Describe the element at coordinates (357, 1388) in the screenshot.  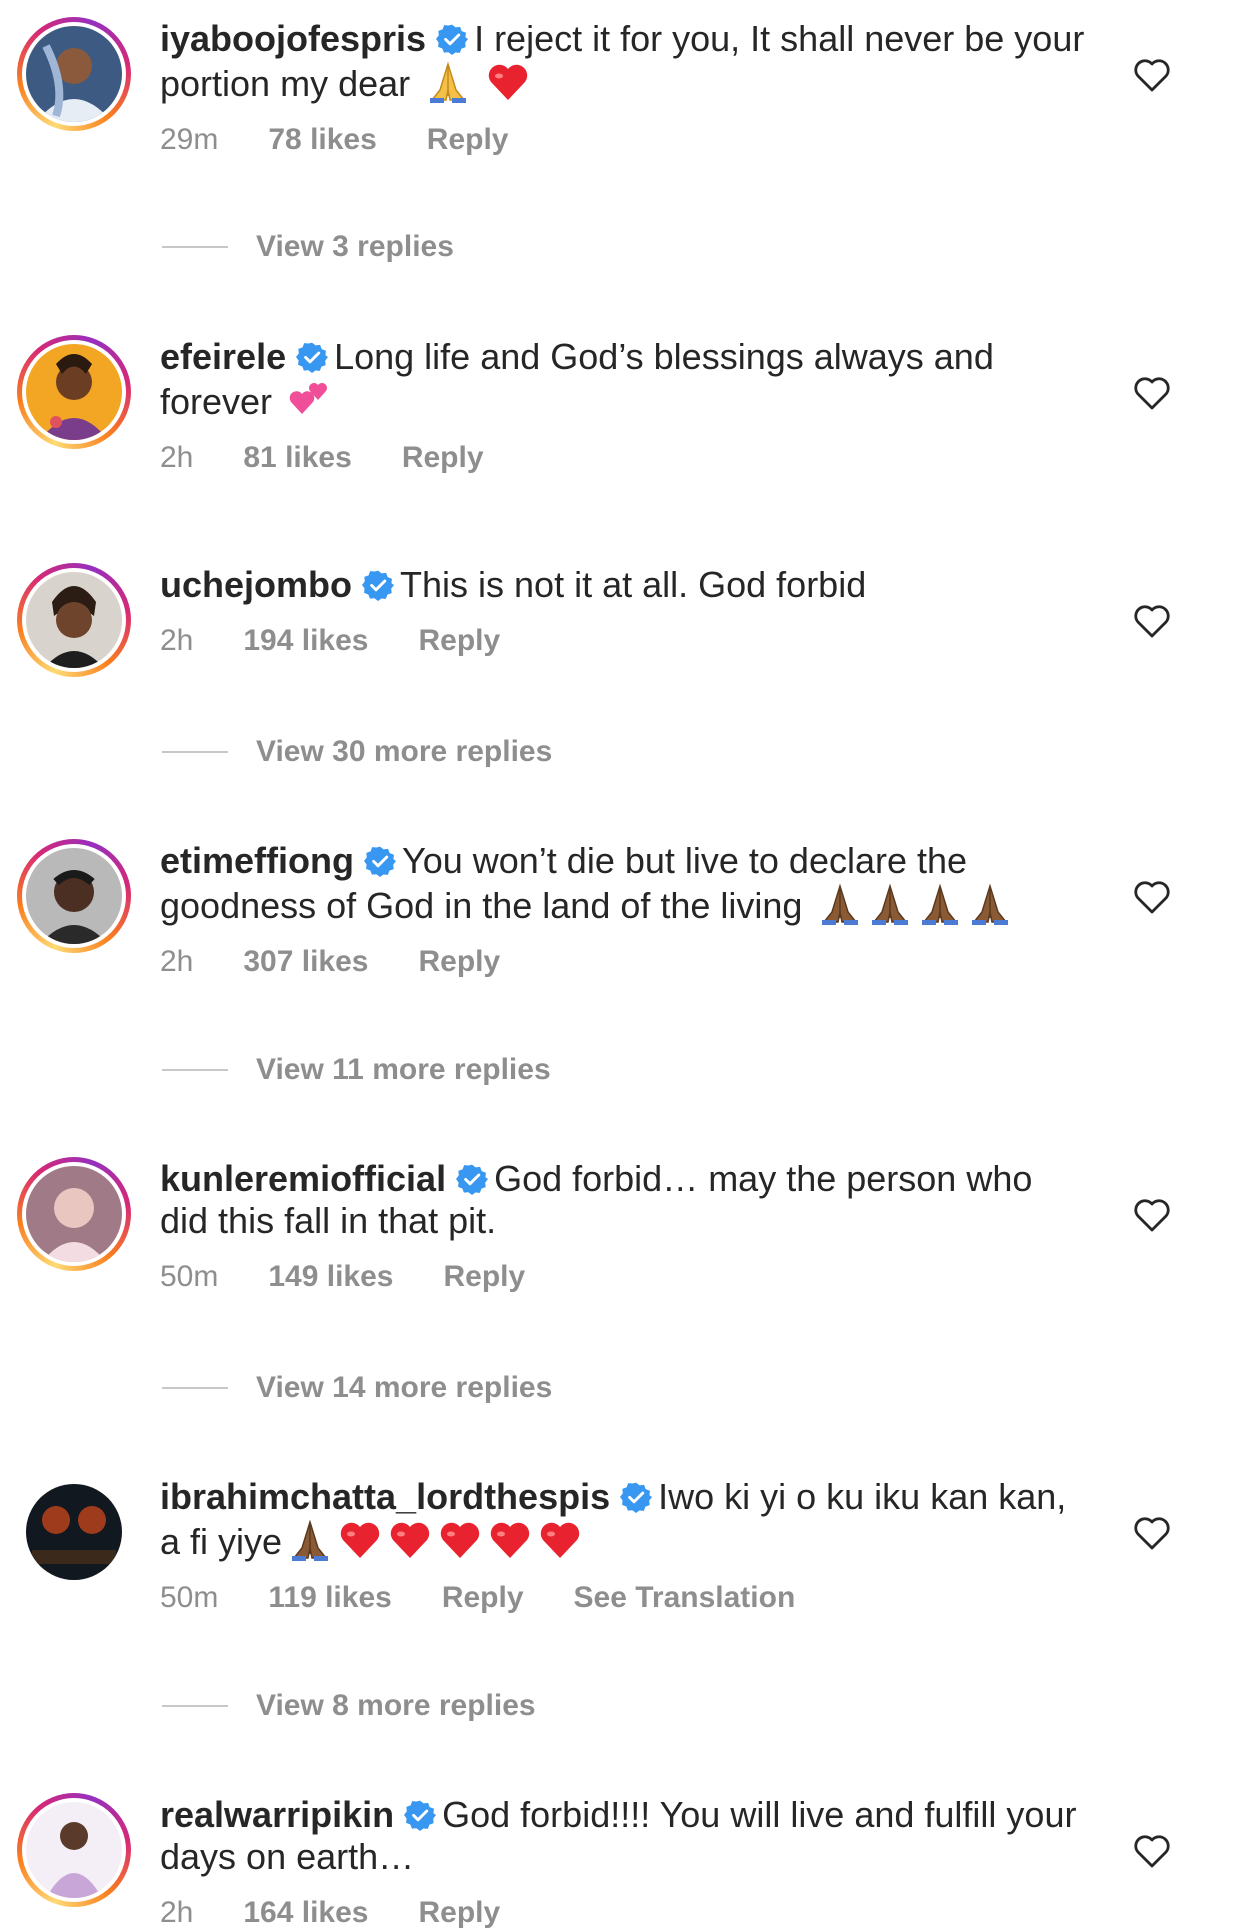
I see `view-replies-button: View 14 more replies` at that location.